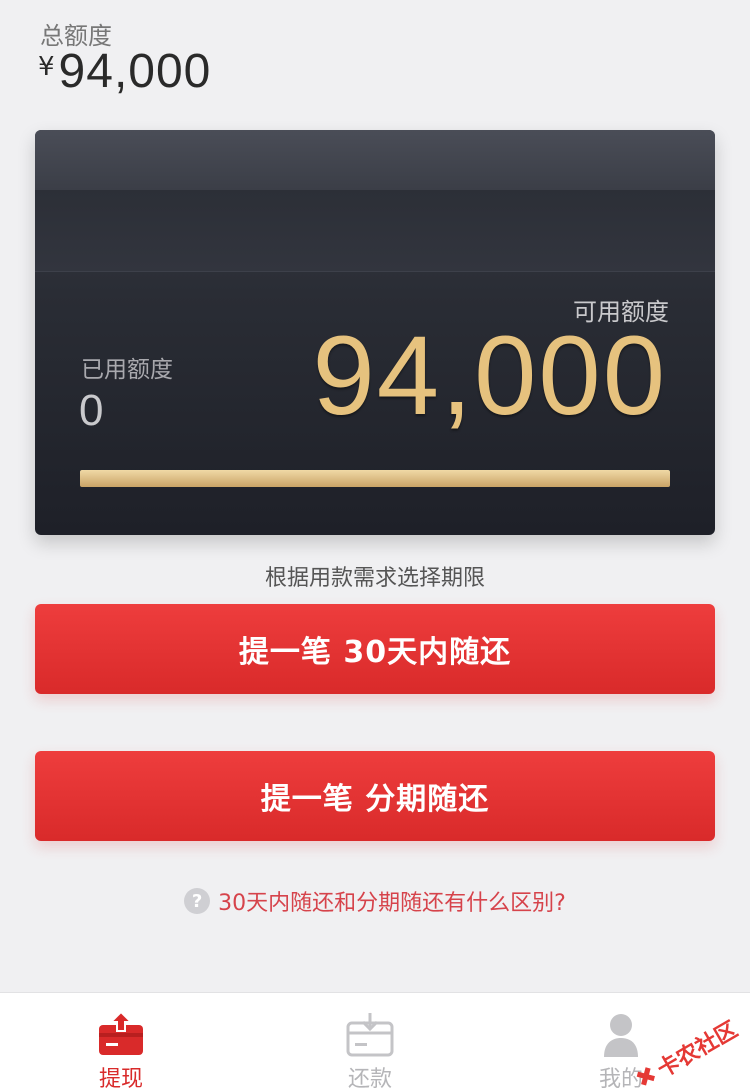 This screenshot has height=1092, width=750. I want to click on tab-withdraw: 提现, so click(121, 1042).